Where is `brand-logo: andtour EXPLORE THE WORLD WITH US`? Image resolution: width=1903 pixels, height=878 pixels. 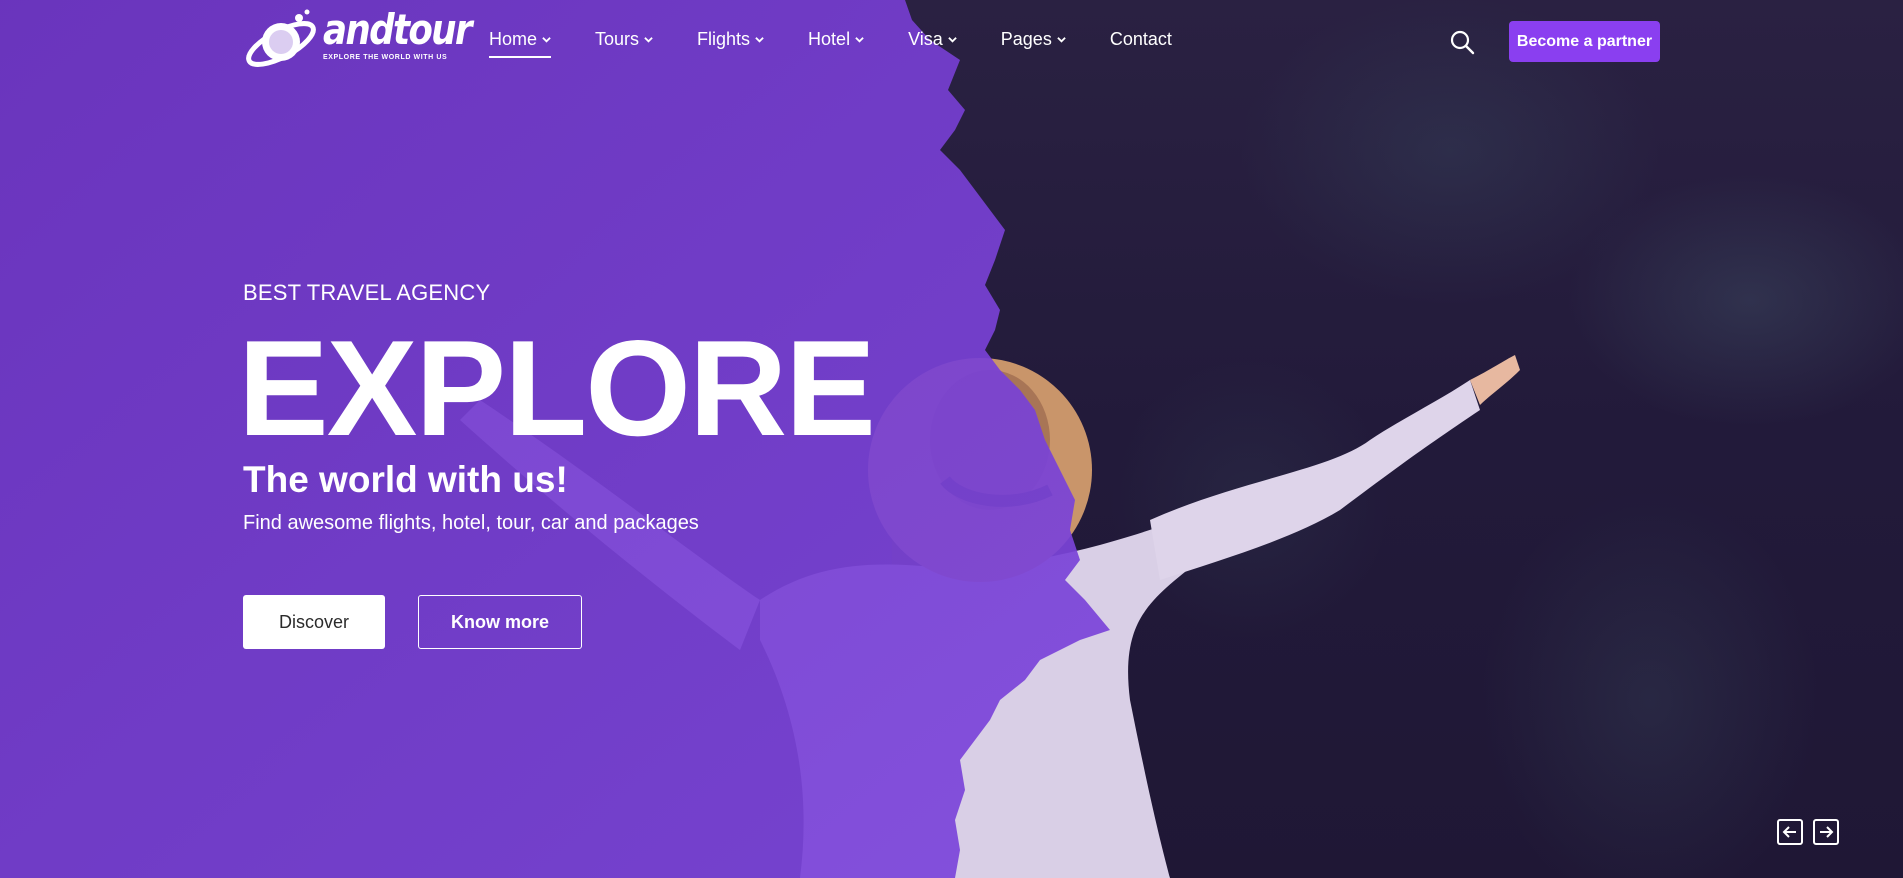
brand-logo: andtour EXPLORE THE WORLD WITH US is located at coordinates (357, 42).